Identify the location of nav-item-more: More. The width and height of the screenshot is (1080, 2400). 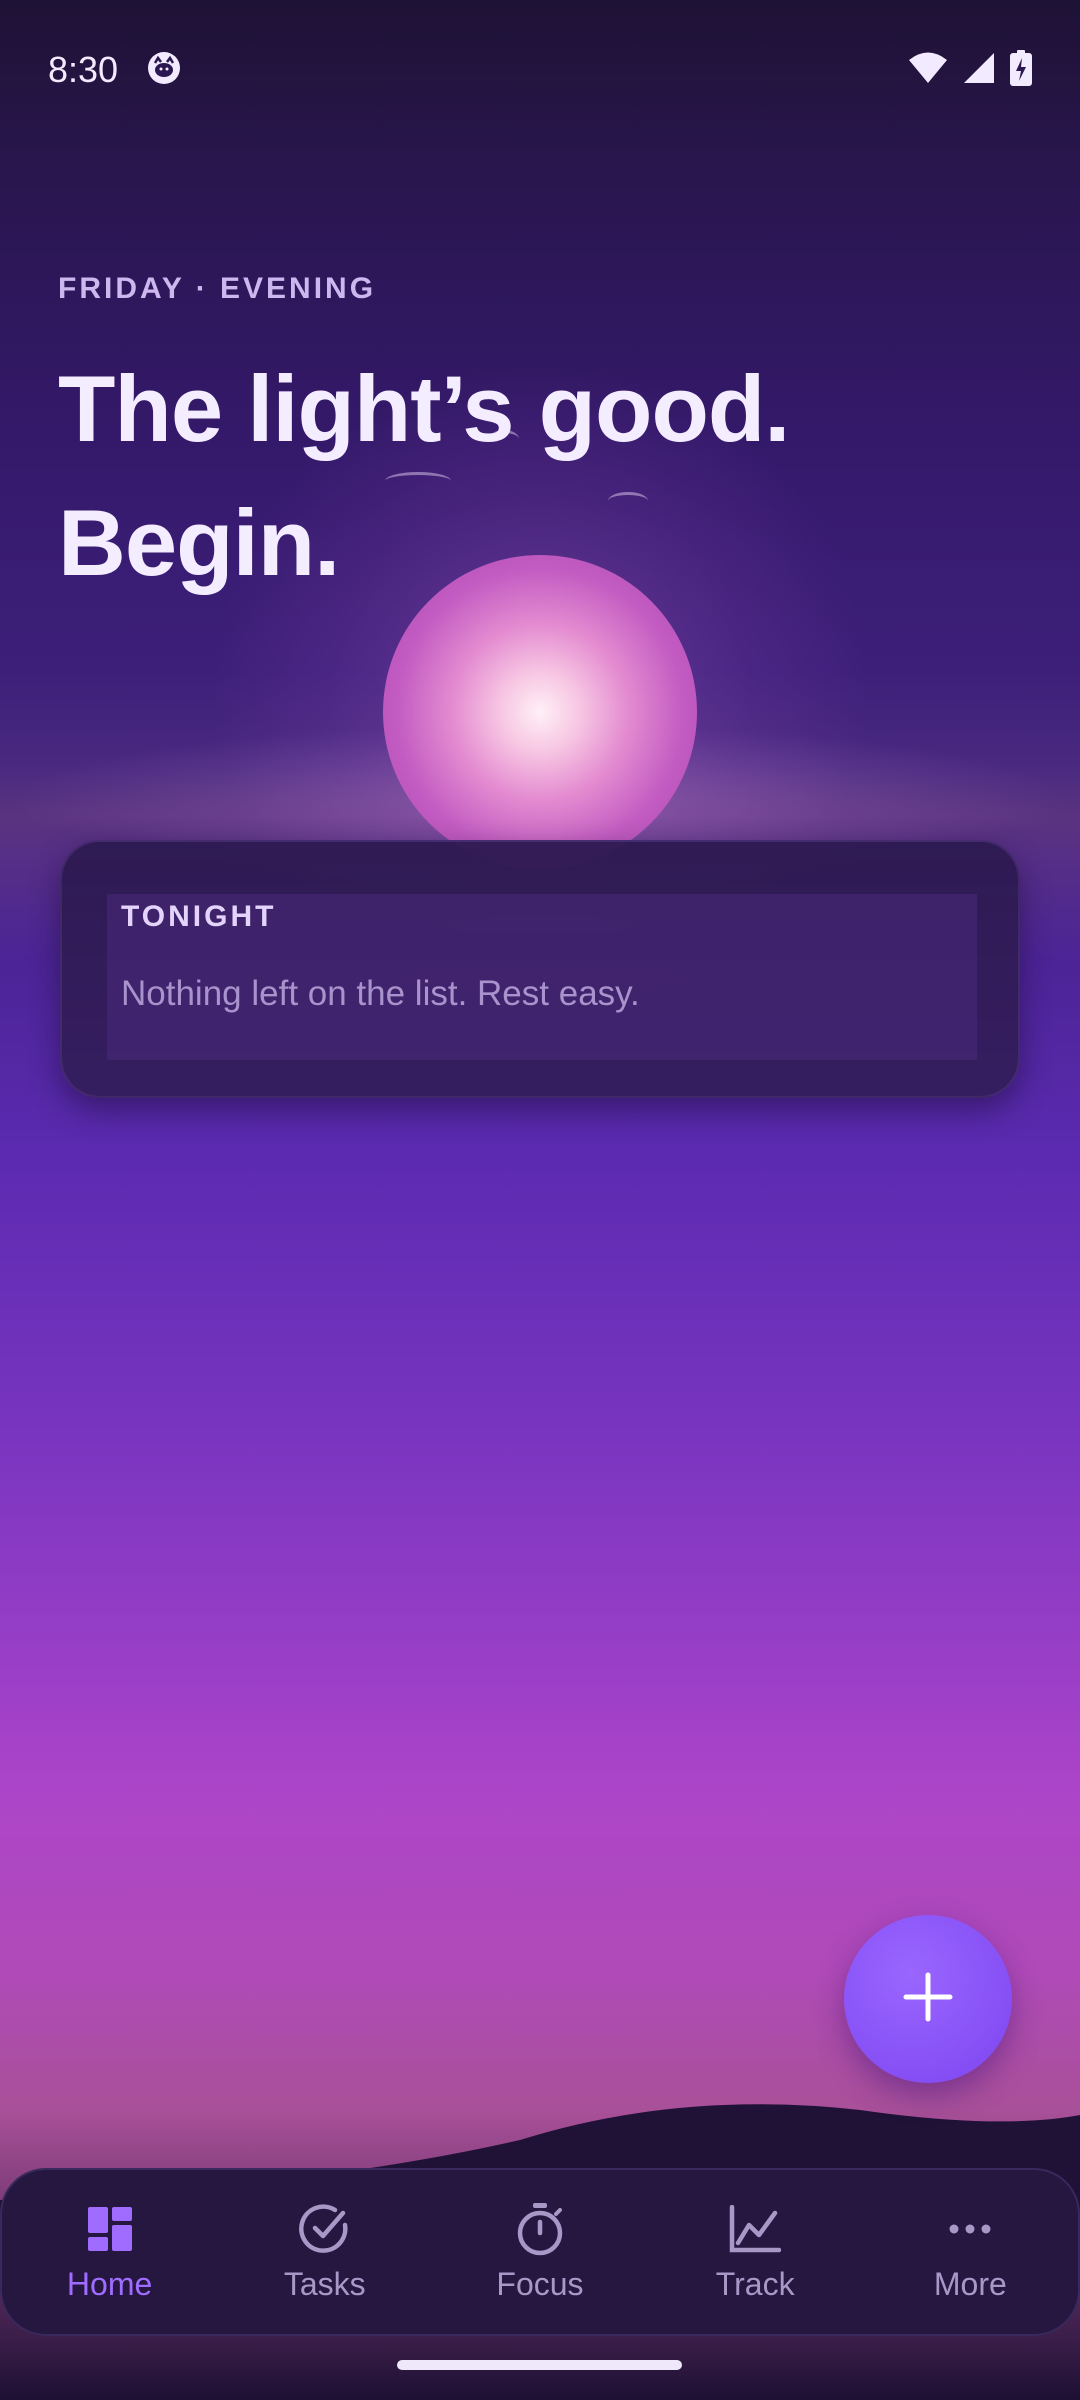
(970, 2252).